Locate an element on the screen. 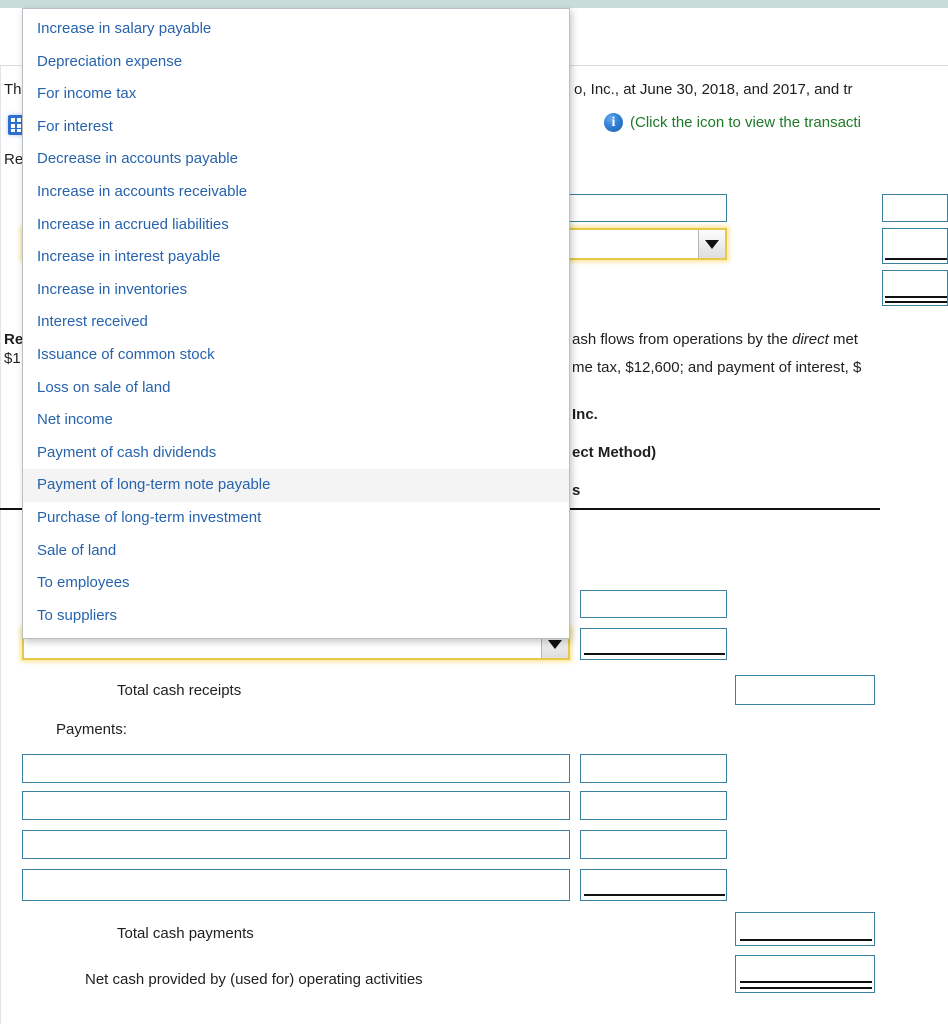 The image size is (948, 1024). statement-receipts-heading: s is located at coordinates (576, 490).